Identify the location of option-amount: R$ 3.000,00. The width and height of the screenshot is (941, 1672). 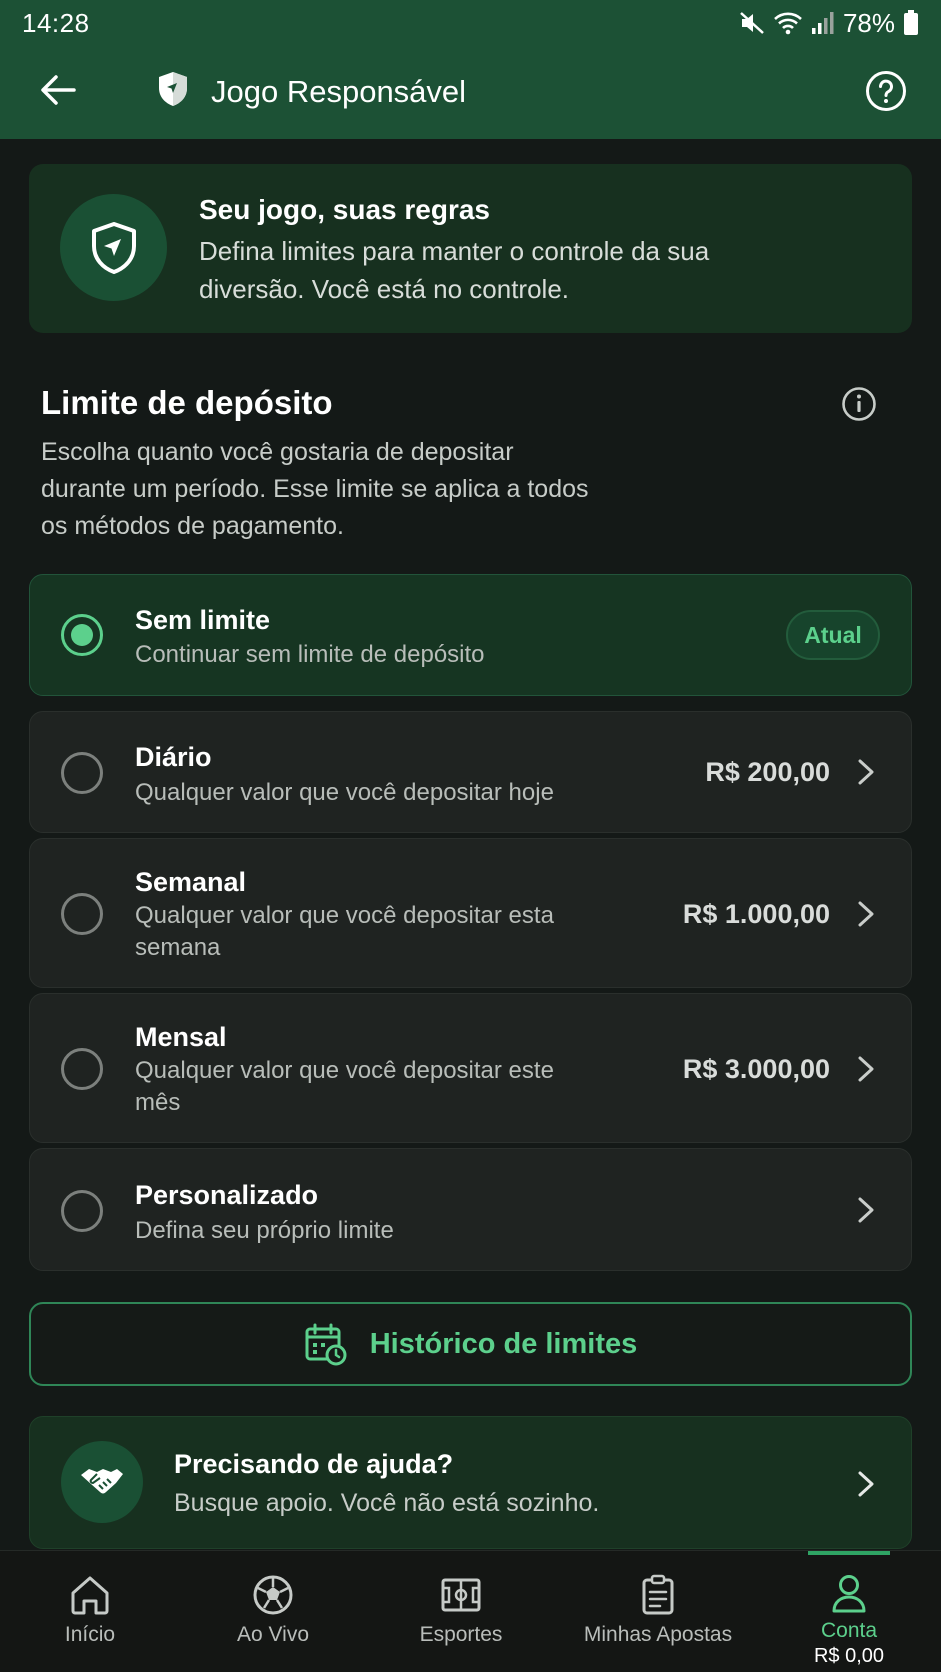
(756, 1069).